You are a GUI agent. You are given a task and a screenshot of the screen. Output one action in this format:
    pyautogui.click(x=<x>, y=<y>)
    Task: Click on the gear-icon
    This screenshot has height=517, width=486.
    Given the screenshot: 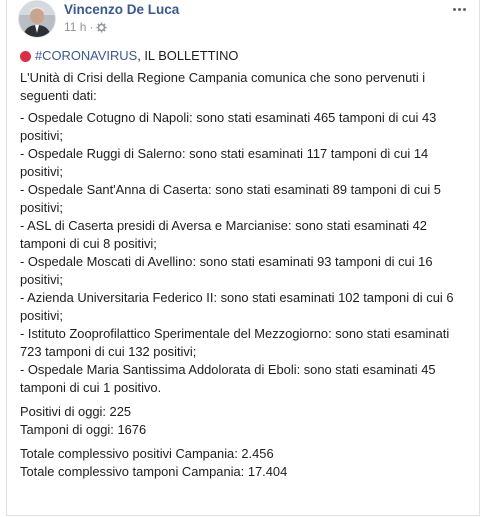 What is the action you would take?
    pyautogui.click(x=102, y=27)
    